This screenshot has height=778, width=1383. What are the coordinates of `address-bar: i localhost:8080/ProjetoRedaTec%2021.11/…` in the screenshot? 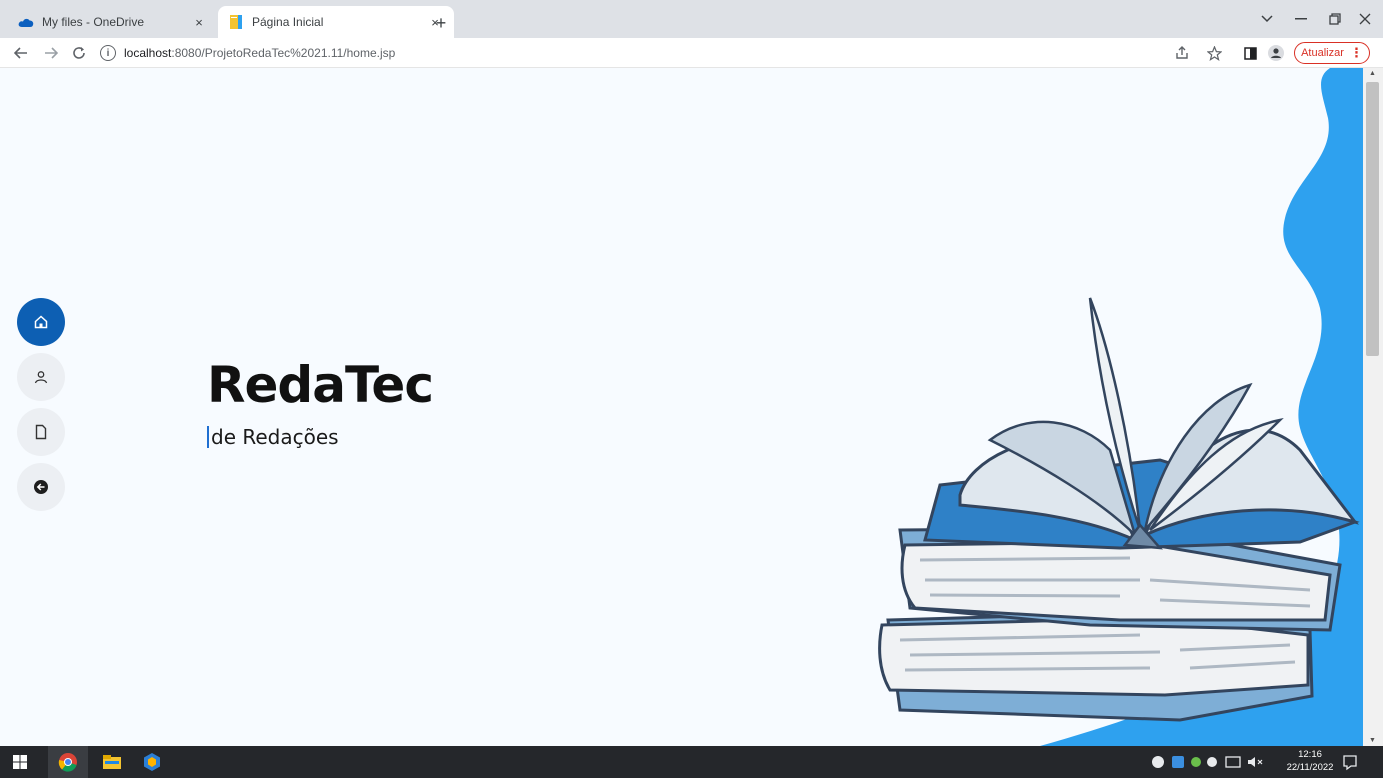 It's located at (630, 53).